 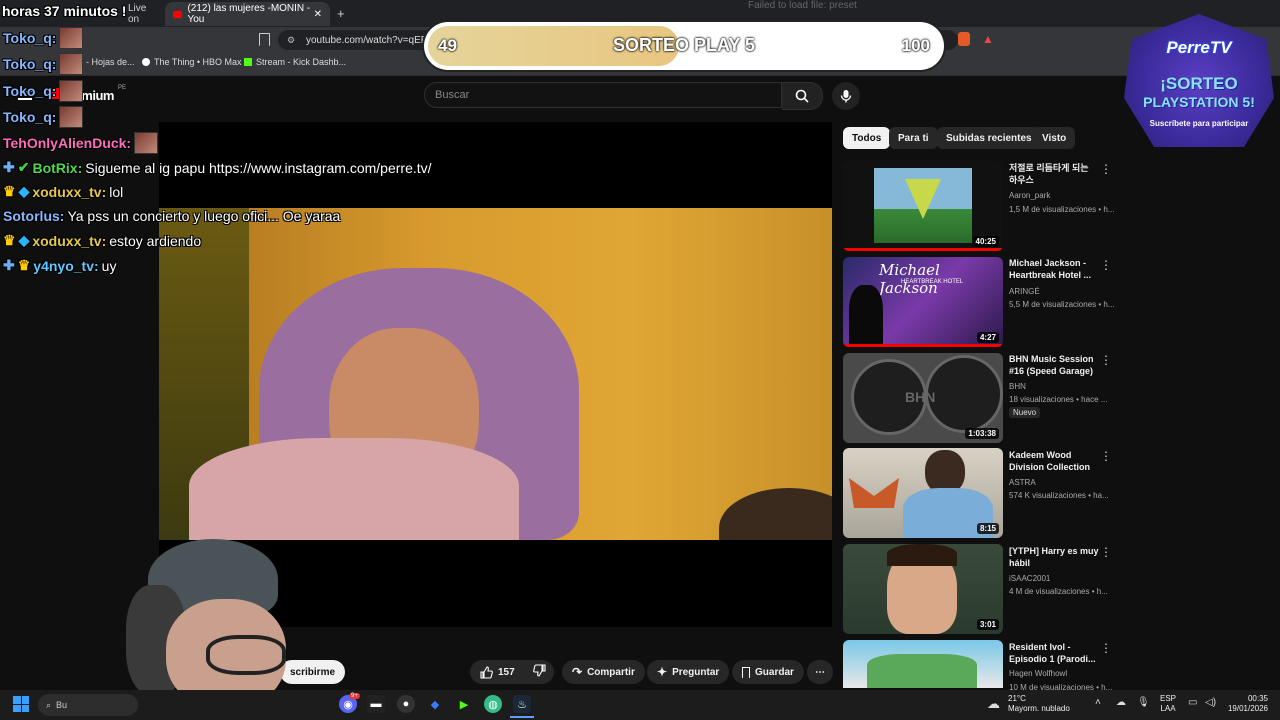 What do you see at coordinates (146, 62) in the screenshot?
I see `hbo-icon` at bounding box center [146, 62].